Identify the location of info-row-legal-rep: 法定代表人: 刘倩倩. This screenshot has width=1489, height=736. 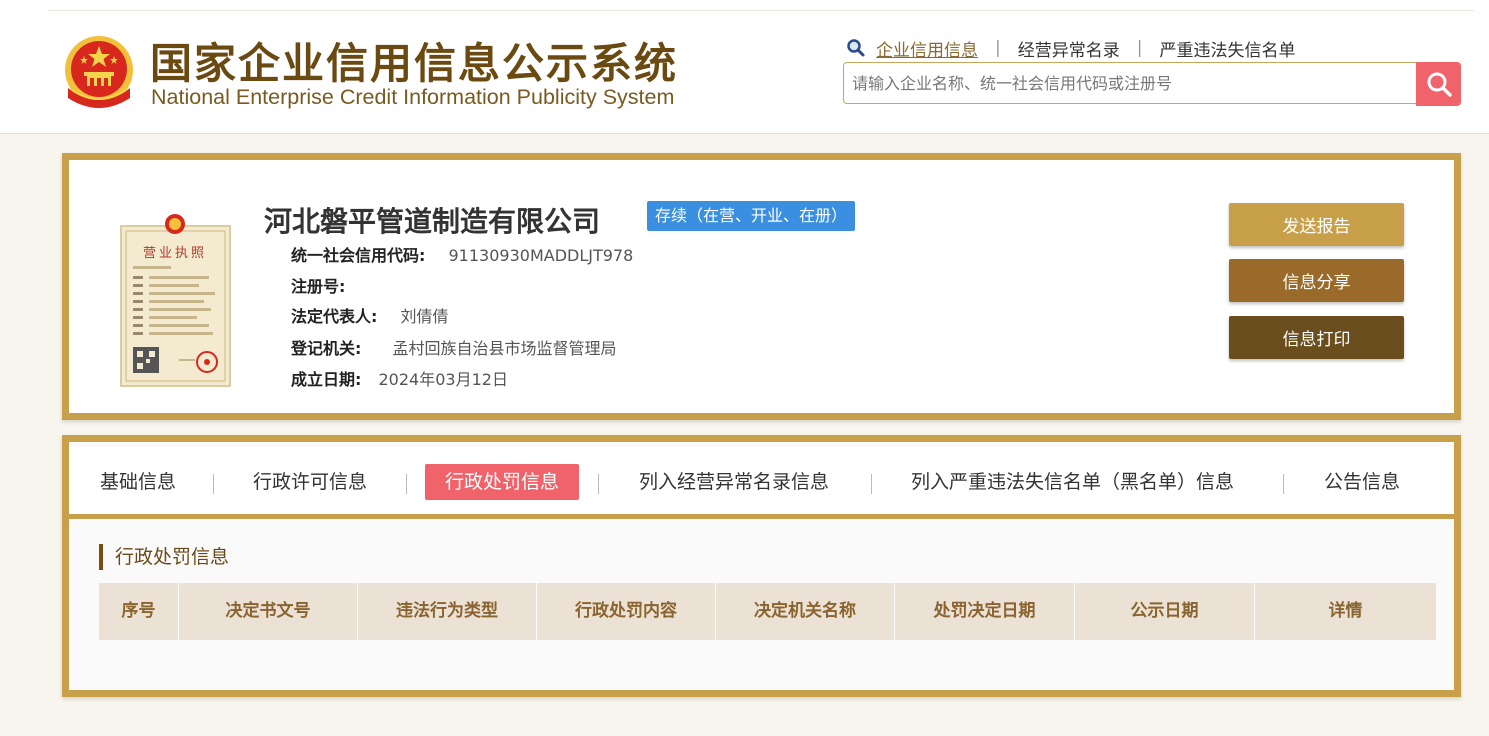
(370, 315).